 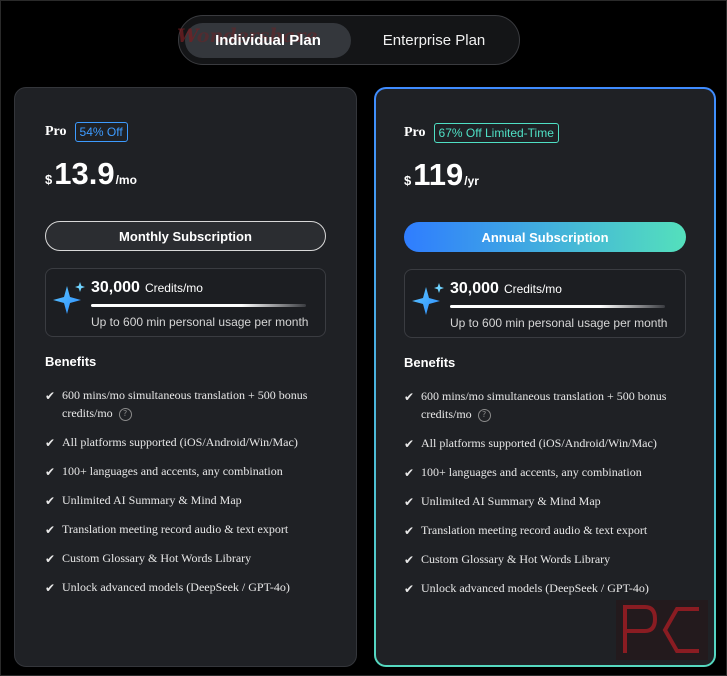 I want to click on plan-price: $ 13.9 /mo, so click(x=91, y=174).